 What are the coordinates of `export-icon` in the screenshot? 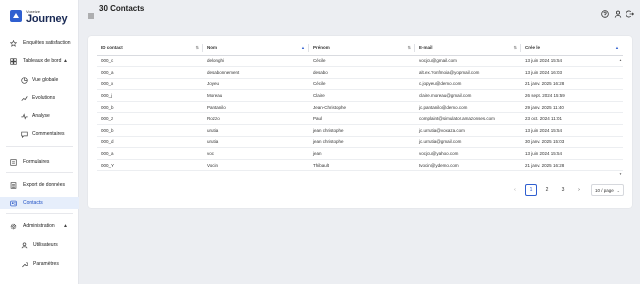 It's located at (13, 185).